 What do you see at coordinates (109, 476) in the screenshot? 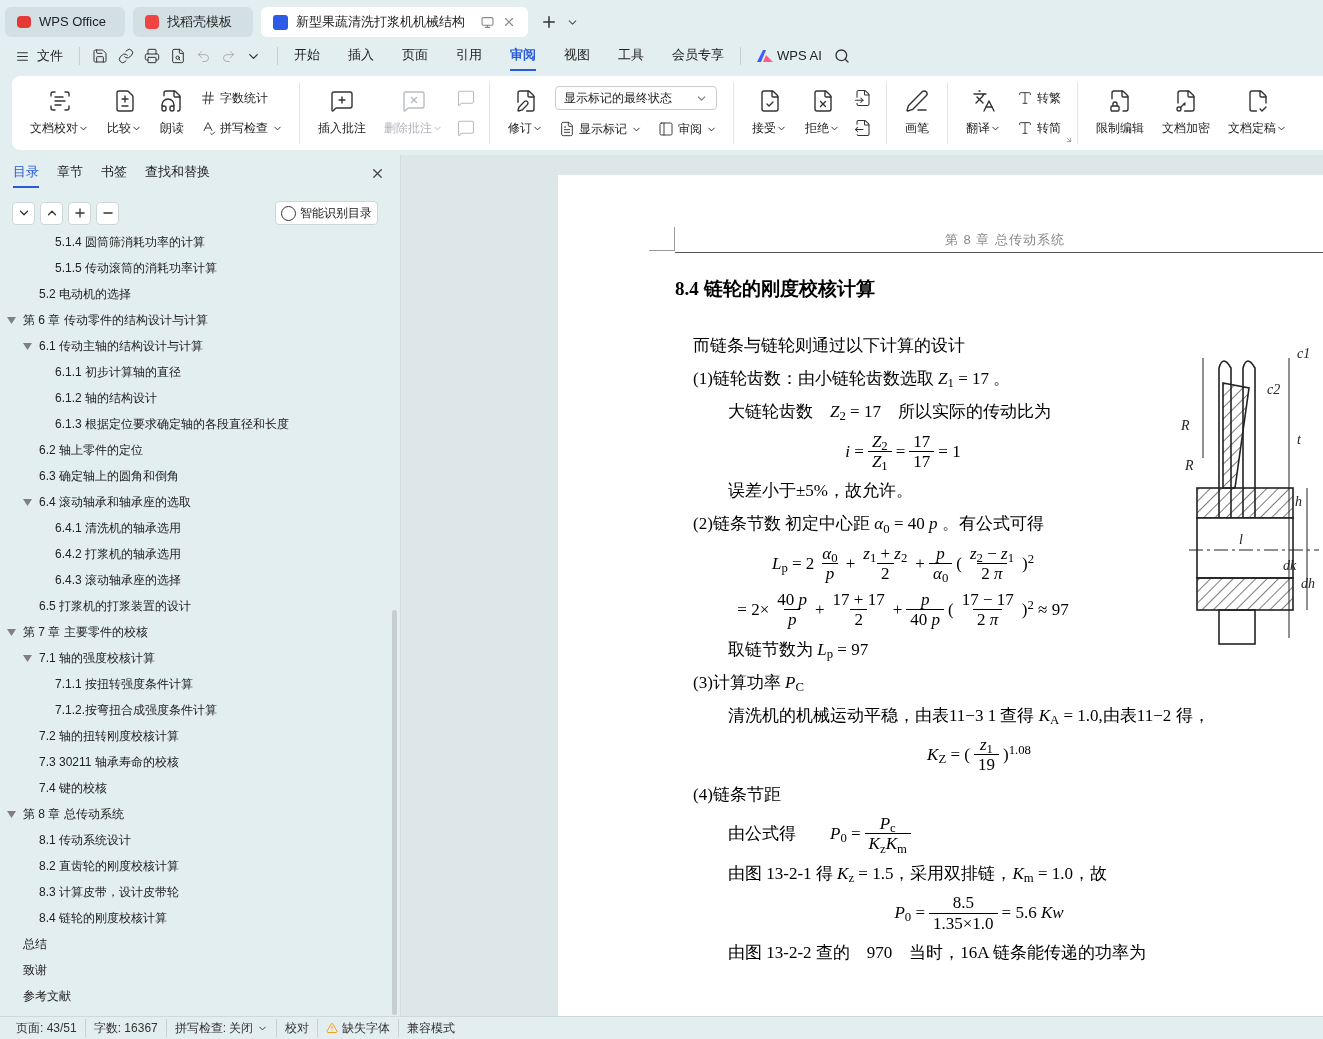
I see `toc-item: 6.3 确定轴上的圆角和倒角` at bounding box center [109, 476].